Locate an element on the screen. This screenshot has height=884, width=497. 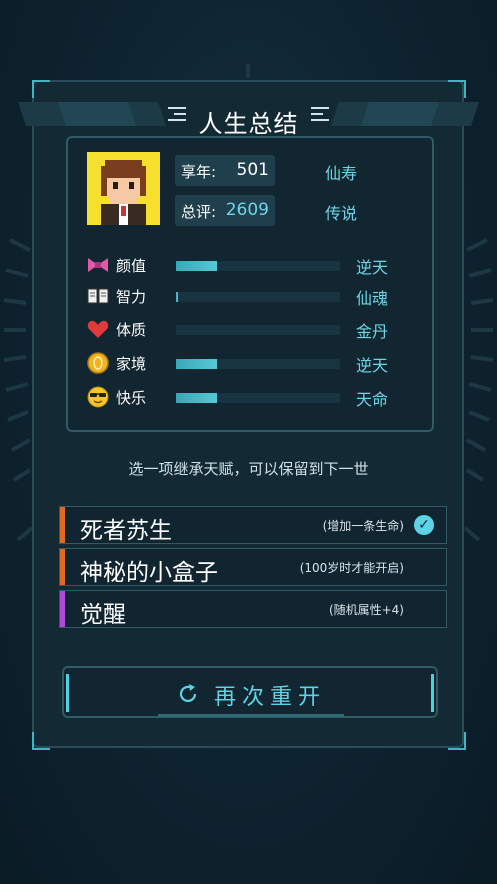
avatar is located at coordinates (123, 188).